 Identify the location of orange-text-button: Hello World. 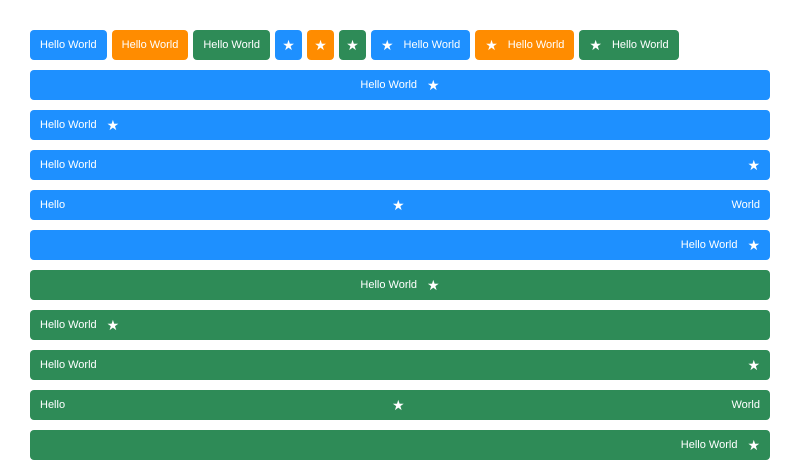
(150, 45).